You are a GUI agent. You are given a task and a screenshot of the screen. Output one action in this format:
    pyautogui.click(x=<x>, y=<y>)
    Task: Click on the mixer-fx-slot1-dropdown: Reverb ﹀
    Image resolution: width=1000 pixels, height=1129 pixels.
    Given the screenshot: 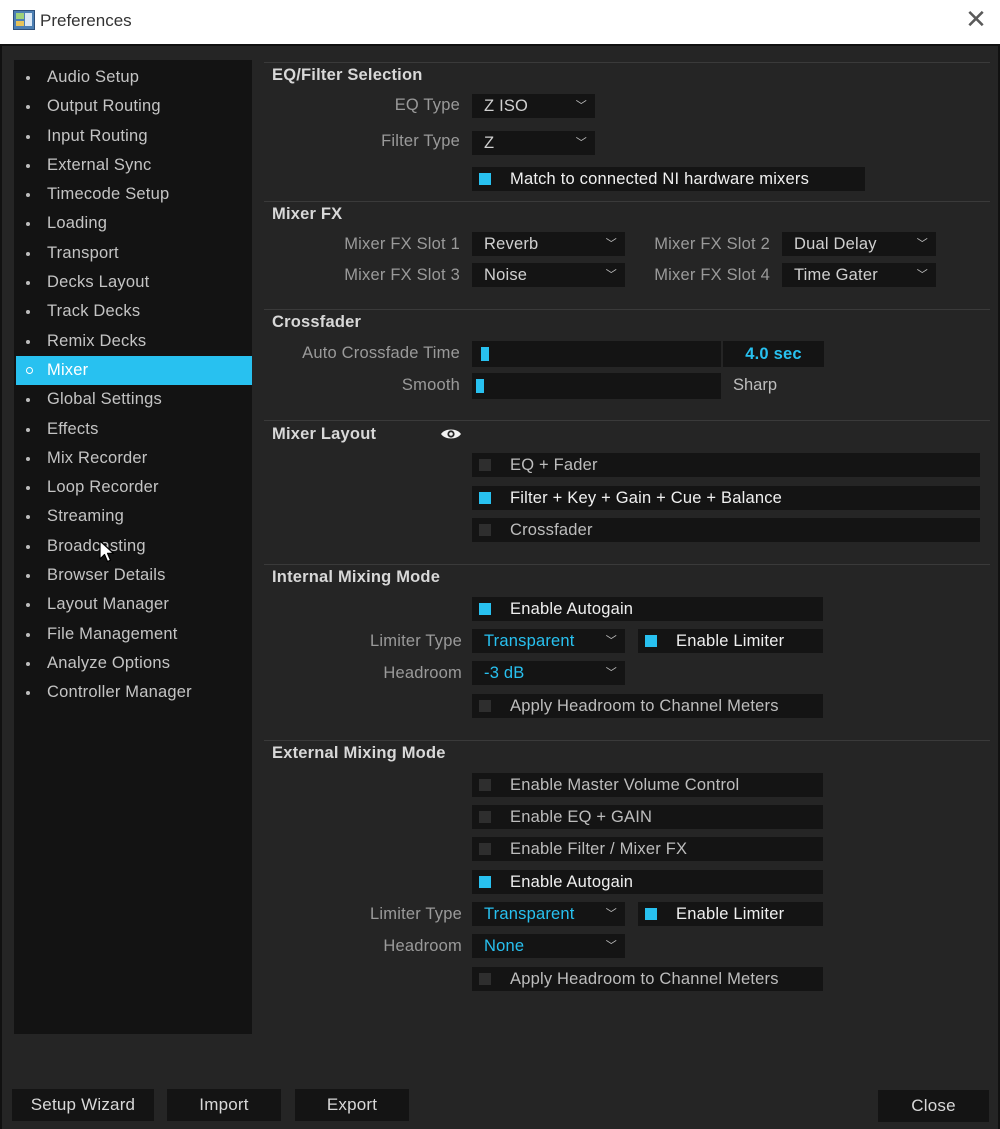 What is the action you would take?
    pyautogui.click(x=548, y=244)
    